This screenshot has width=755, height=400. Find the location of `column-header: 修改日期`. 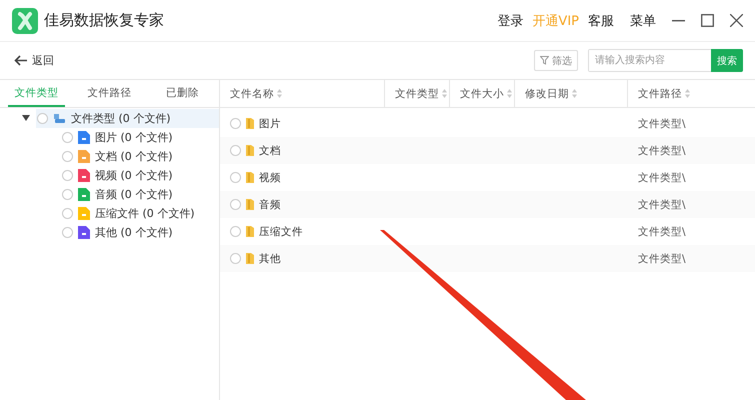

column-header: 修改日期 is located at coordinates (547, 93).